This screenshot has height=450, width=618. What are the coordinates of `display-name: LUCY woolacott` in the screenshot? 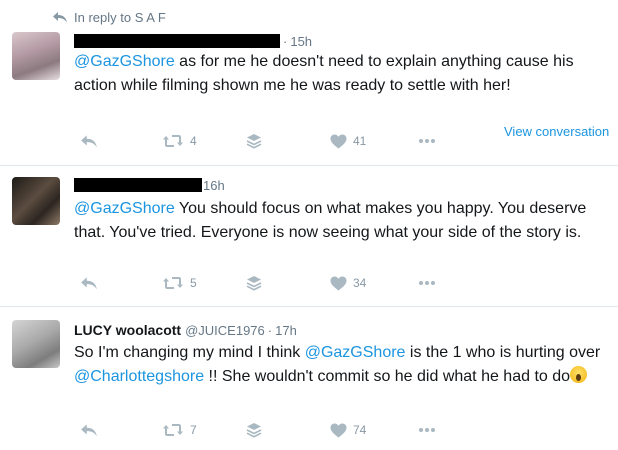 It's located at (127, 330).